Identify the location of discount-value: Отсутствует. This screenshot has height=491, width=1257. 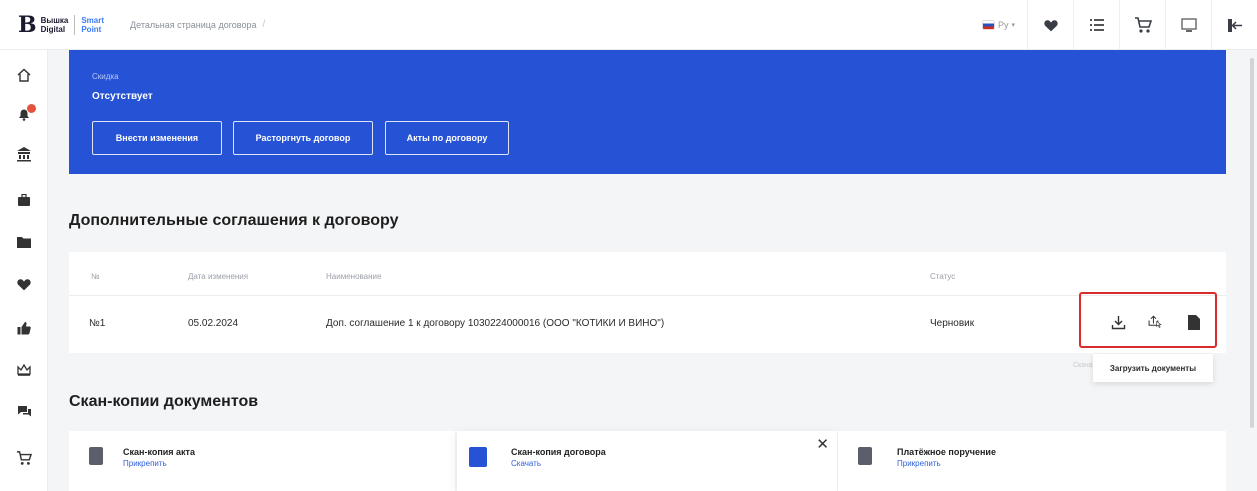
(122, 96).